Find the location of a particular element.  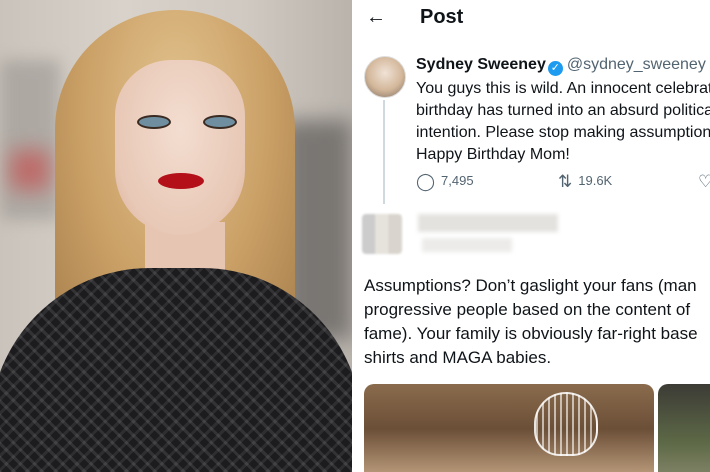

tweet-author: Sydney Sweeney✓ @sydney_sweeney · A is located at coordinates (563, 66).